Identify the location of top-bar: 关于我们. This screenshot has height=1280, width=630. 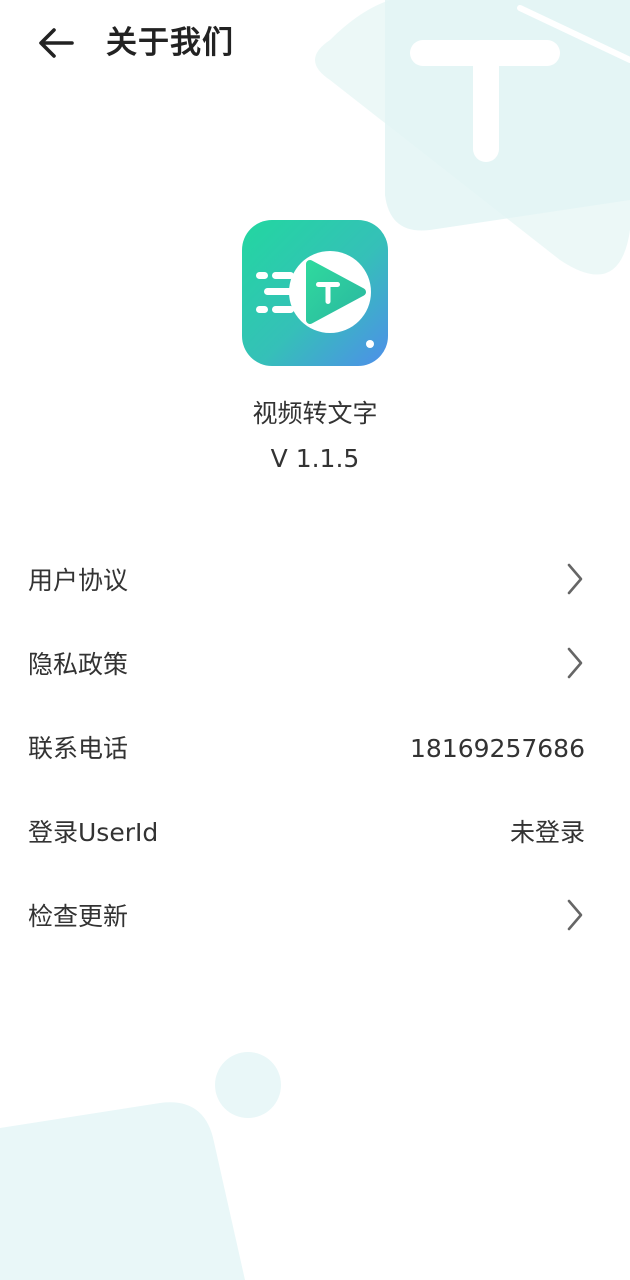
(315, 45).